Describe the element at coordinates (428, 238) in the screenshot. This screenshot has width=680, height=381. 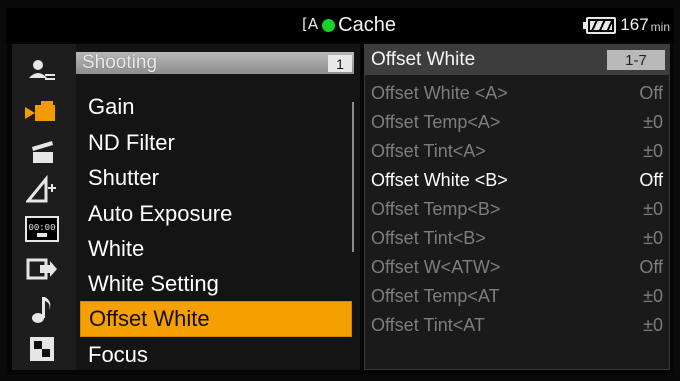
I see `setting-name: Offset Tint<B>` at that location.